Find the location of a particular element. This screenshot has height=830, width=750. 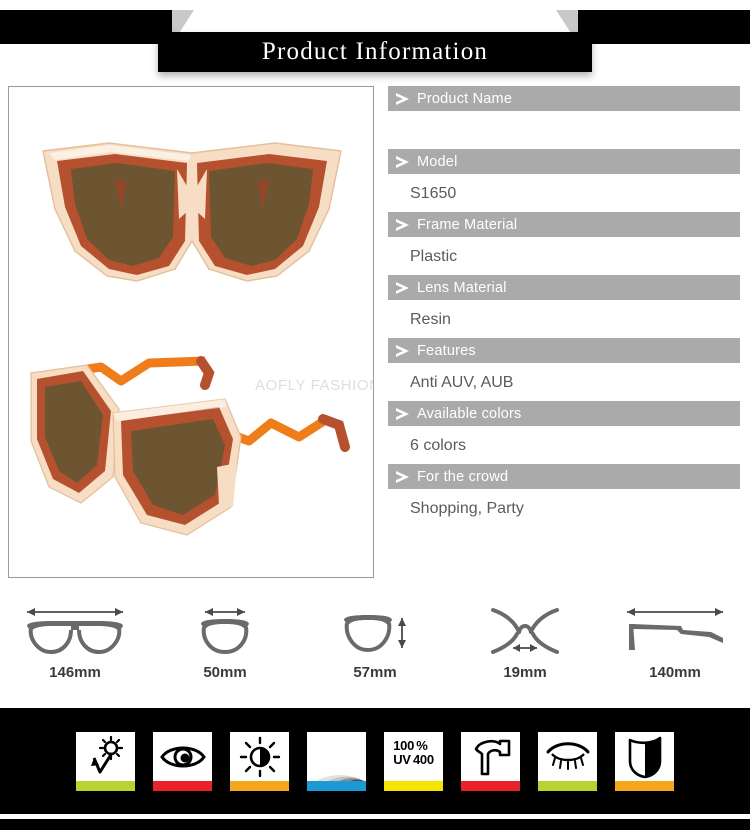

feature-tile-anti-glare is located at coordinates (259, 761).